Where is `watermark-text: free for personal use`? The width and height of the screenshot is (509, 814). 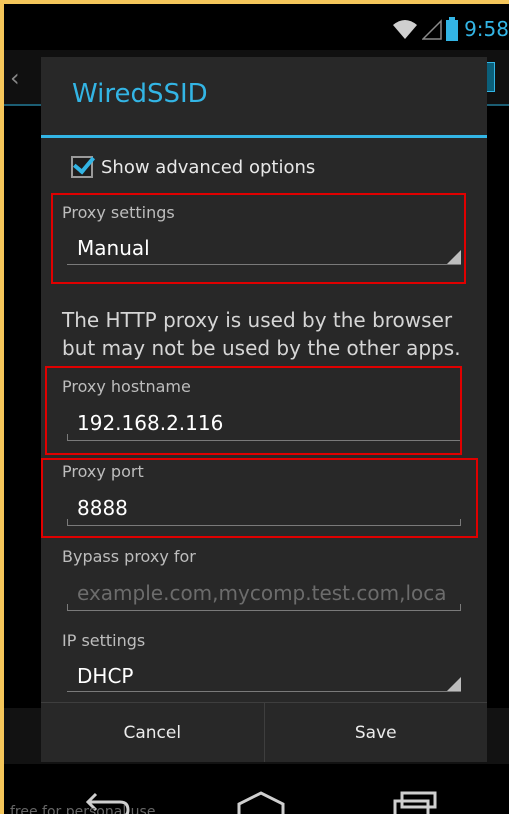 watermark-text: free for personal use is located at coordinates (83, 809).